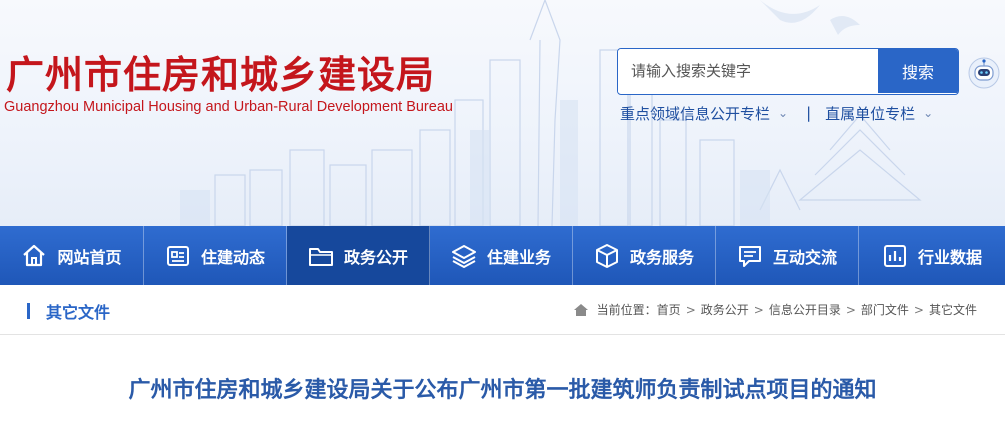 This screenshot has height=424, width=1005. Describe the element at coordinates (949, 257) in the screenshot. I see `nav-item-label: 行业数据` at that location.